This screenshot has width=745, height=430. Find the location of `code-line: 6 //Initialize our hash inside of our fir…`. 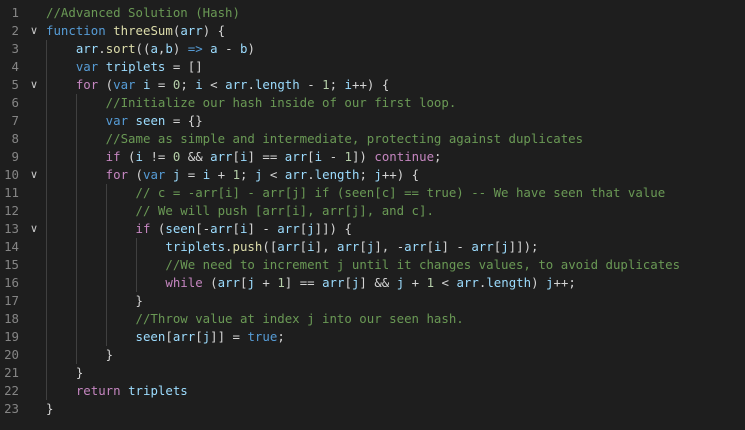

code-line: 6 //Initialize our hash inside of our fir… is located at coordinates (372, 103).